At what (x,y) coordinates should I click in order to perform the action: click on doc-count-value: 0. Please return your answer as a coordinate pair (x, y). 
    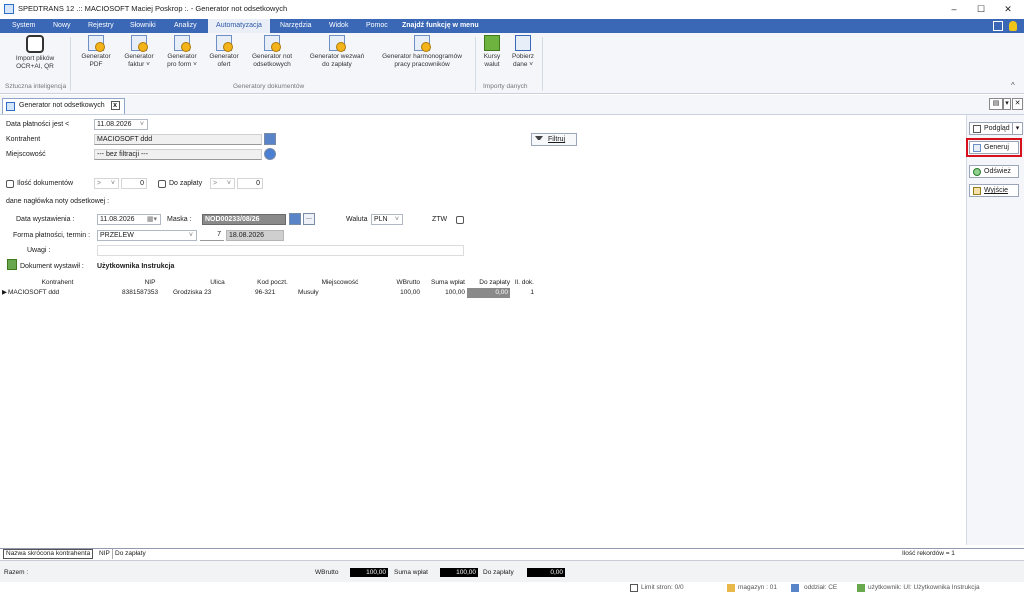
    Looking at the image, I should click on (134, 183).